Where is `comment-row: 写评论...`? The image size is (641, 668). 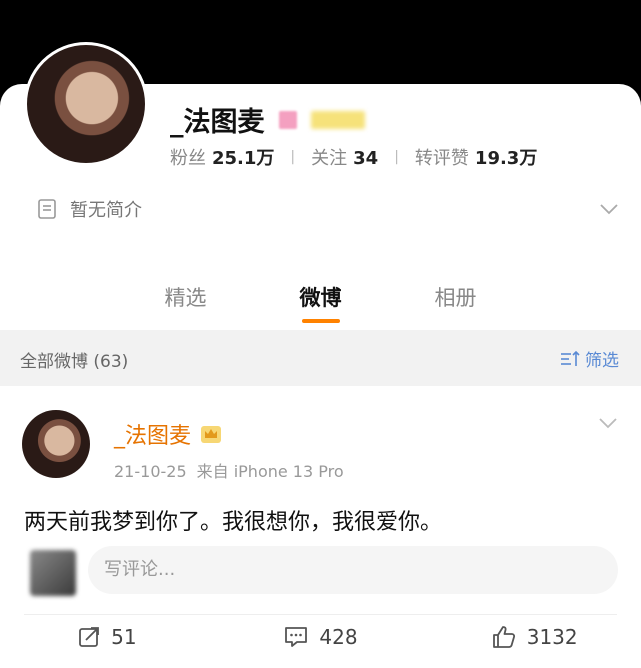
comment-row: 写评论... is located at coordinates (325, 571).